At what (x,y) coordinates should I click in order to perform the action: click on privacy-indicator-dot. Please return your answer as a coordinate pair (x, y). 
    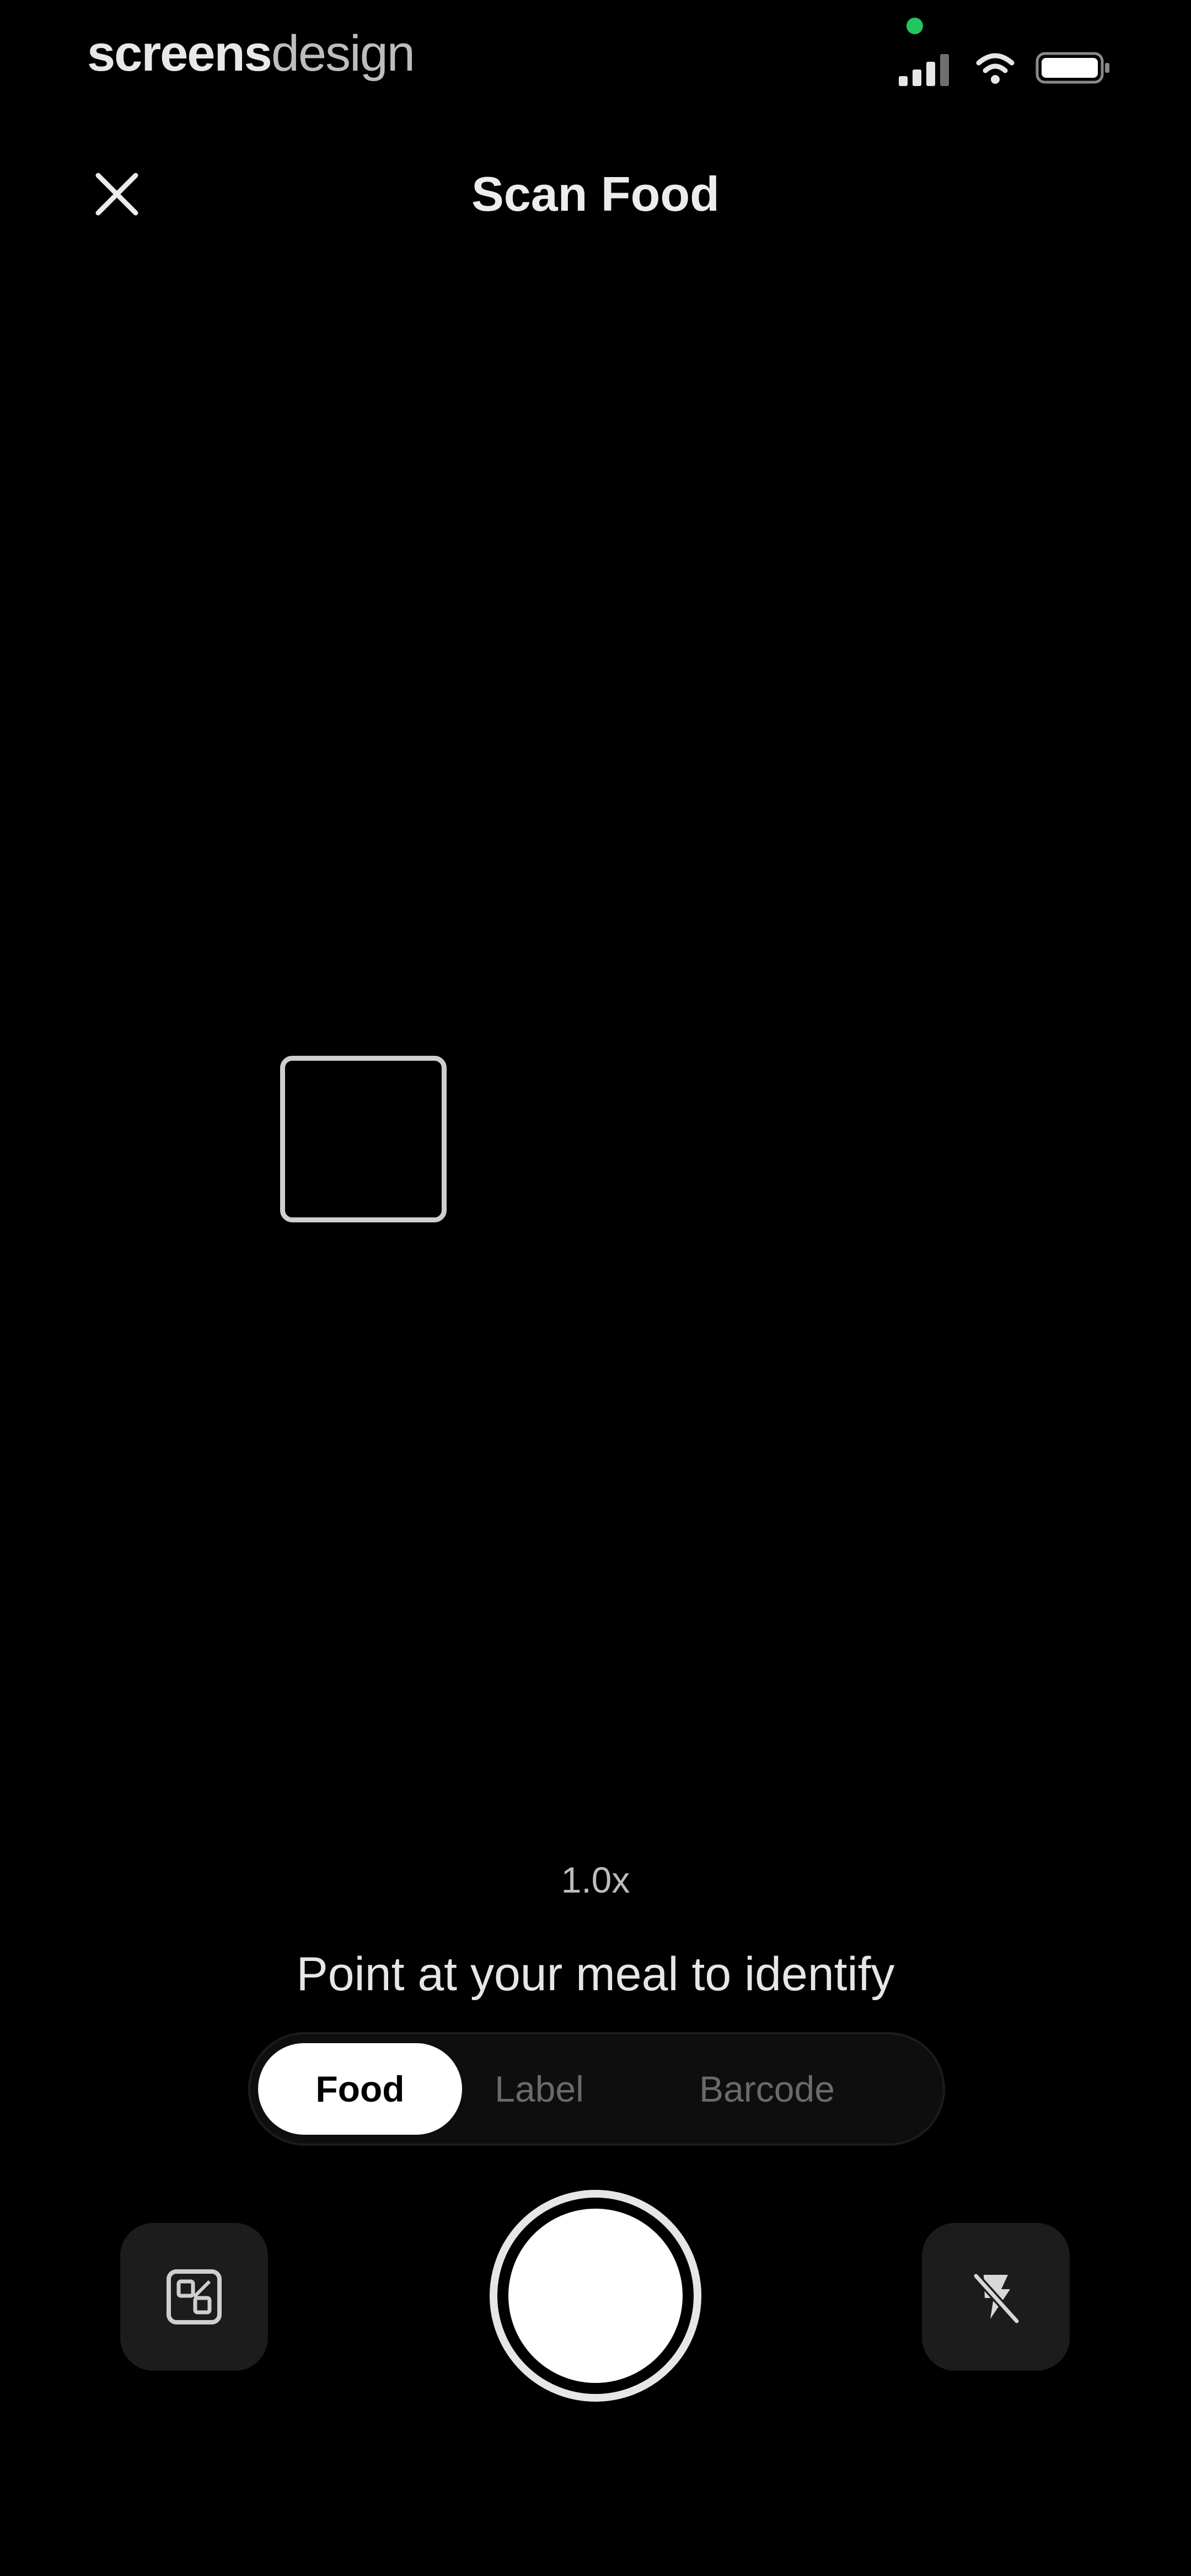
    Looking at the image, I should click on (914, 26).